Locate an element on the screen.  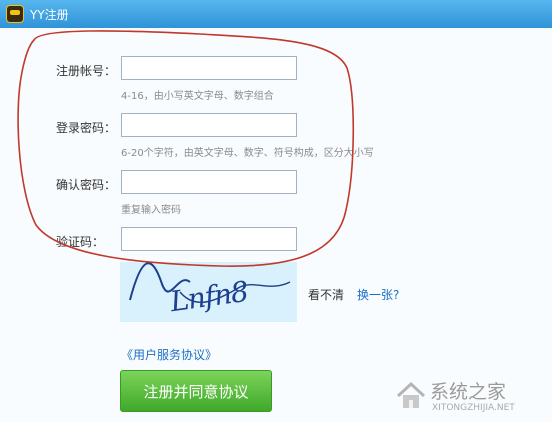
account-hint: 4-16，由小写英文字母、数字组合 is located at coordinates (197, 96).